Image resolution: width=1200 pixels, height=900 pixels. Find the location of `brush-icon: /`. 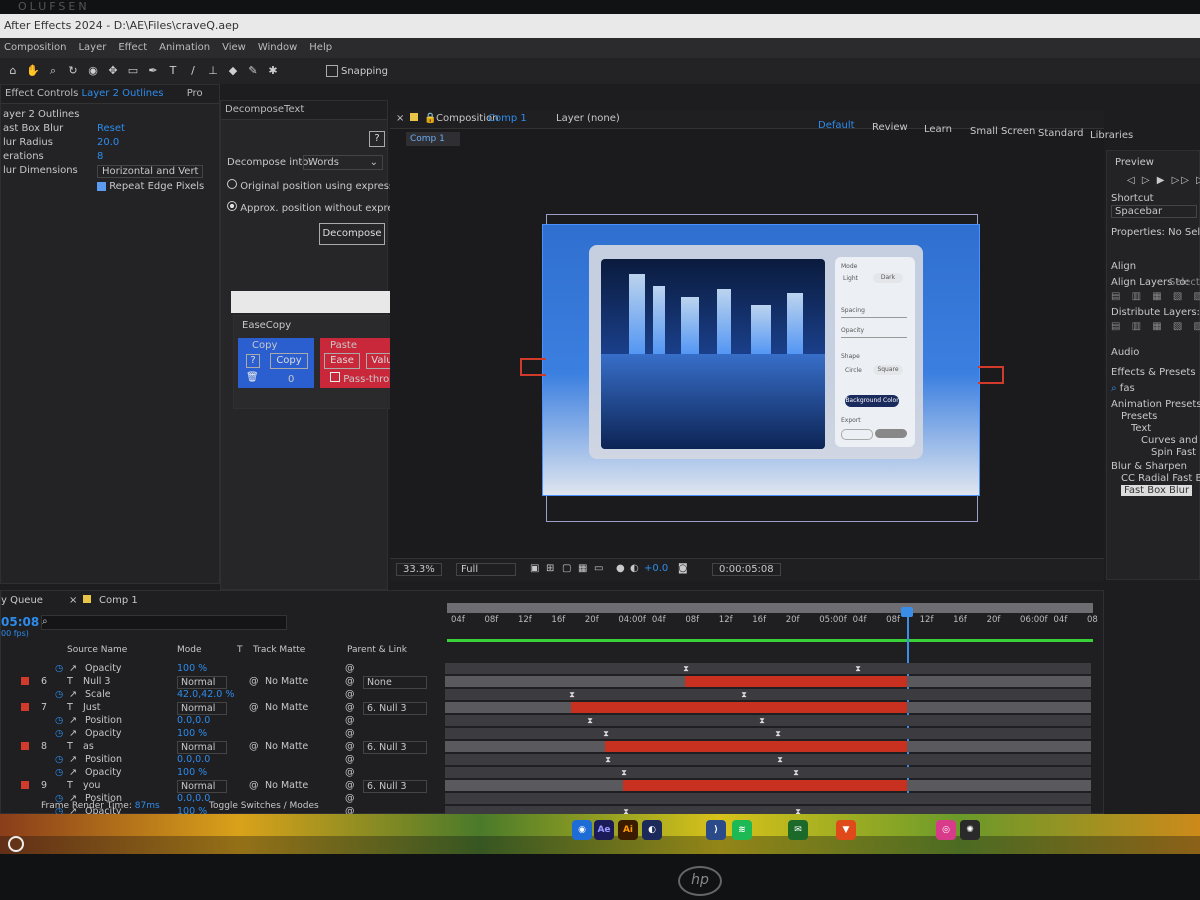

brush-icon: / is located at coordinates (193, 71).